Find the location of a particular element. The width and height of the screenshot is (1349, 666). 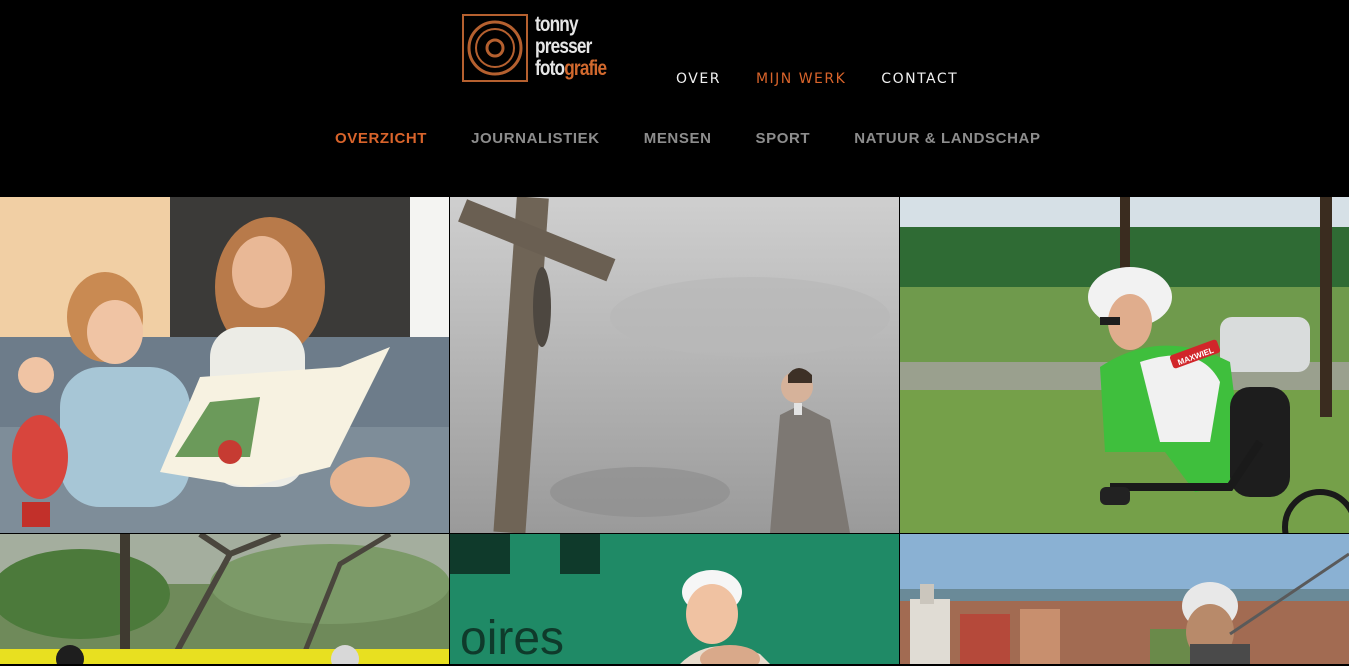

svg-text: oires is located at coordinates (512, 638).